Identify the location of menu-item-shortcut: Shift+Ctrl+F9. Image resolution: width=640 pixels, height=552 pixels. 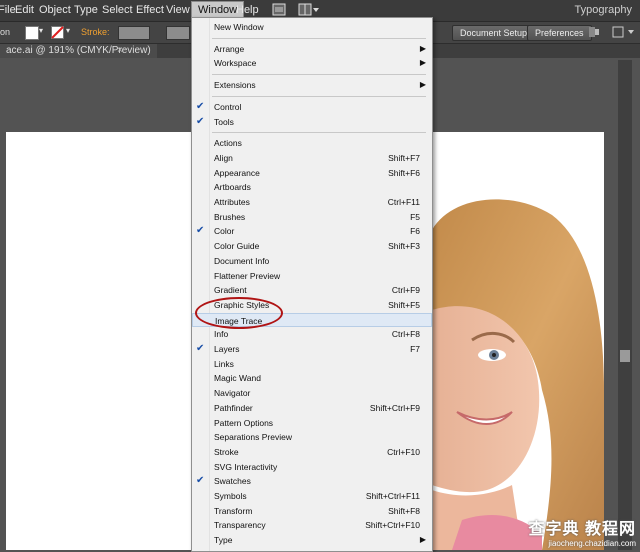
(394, 407).